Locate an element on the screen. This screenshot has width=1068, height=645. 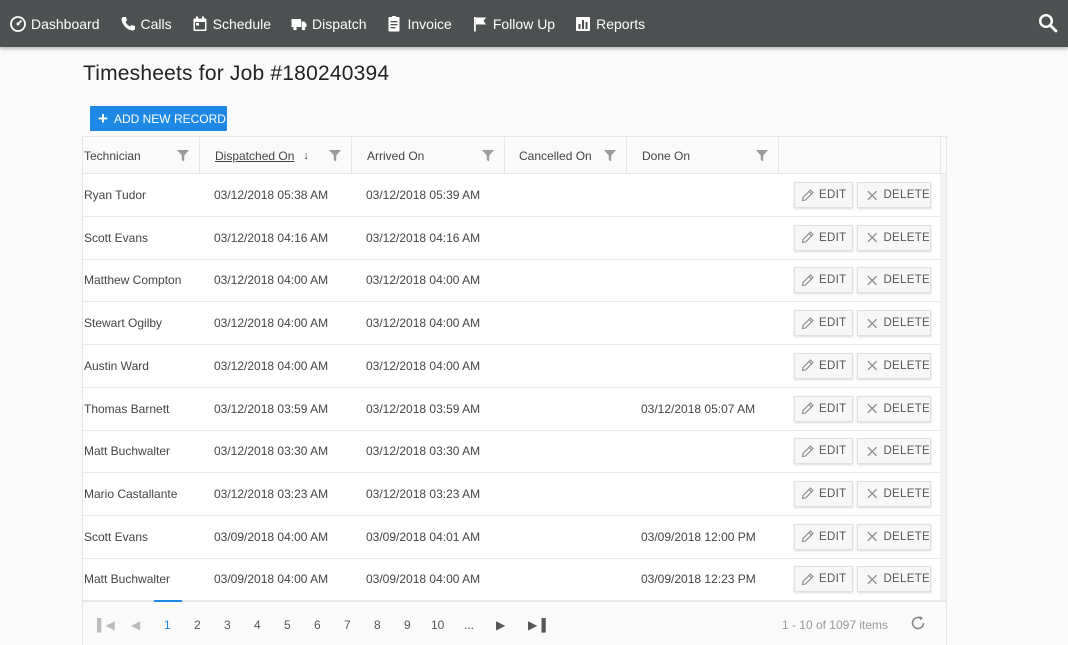
refresh-icon is located at coordinates (918, 623).